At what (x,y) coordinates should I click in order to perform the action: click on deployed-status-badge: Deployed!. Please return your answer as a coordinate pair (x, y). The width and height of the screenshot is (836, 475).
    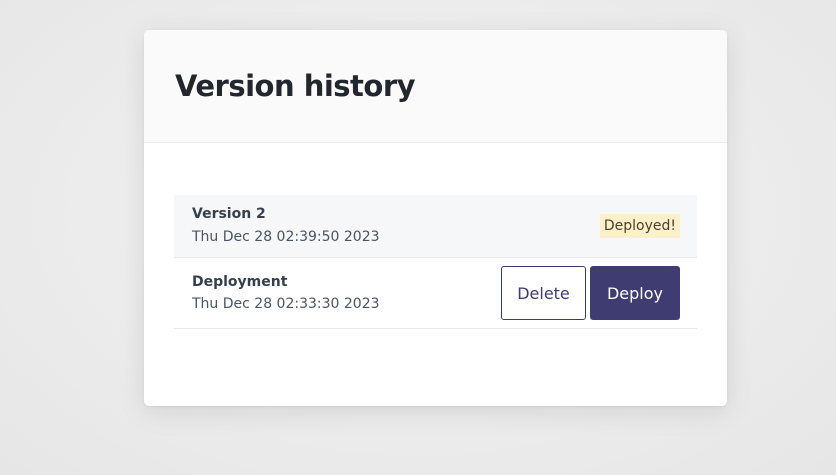
    Looking at the image, I should click on (639, 226).